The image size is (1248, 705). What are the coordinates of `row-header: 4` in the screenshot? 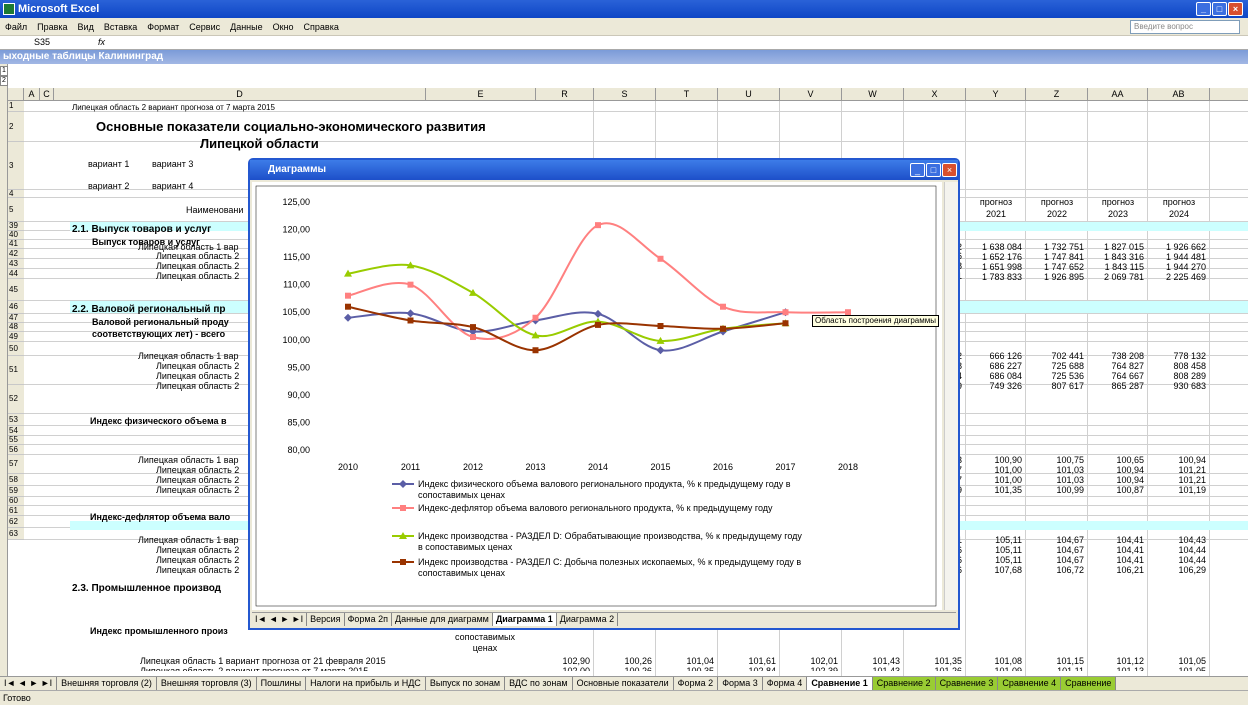 It's located at (16, 194).